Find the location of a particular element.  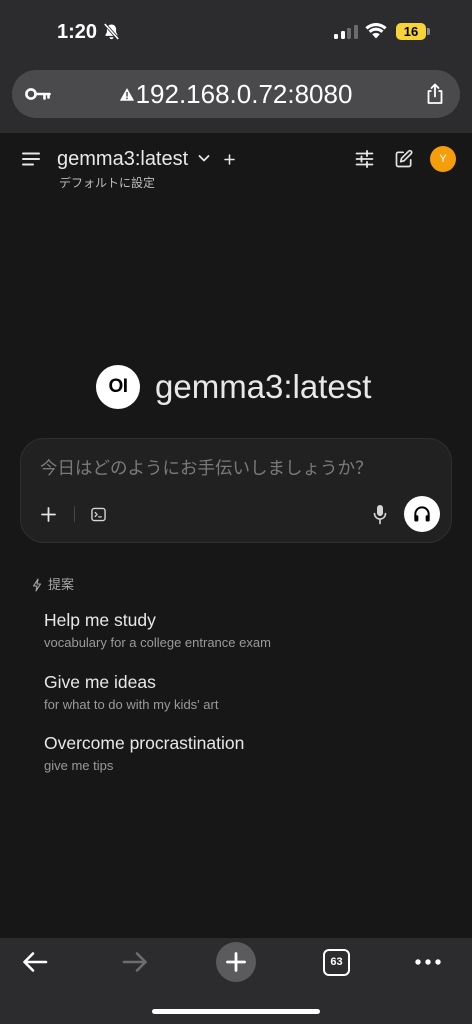

add-model-icon is located at coordinates (229, 159).